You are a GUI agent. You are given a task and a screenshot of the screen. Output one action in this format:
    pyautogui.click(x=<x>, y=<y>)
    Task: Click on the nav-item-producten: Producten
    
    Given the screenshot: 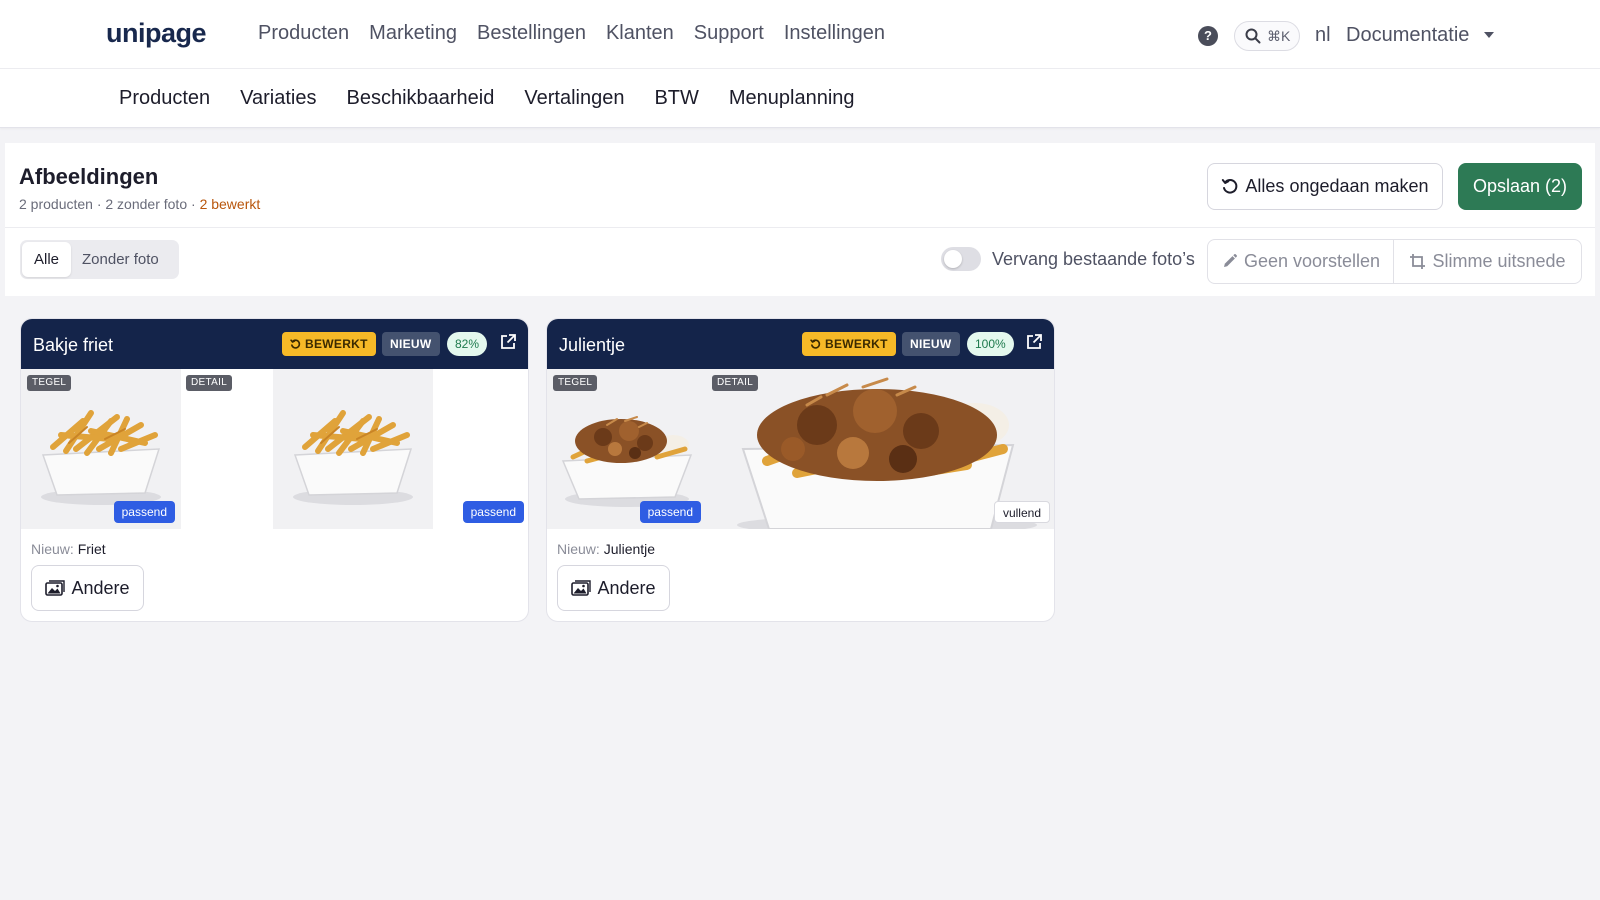 What is the action you would take?
    pyautogui.click(x=303, y=33)
    